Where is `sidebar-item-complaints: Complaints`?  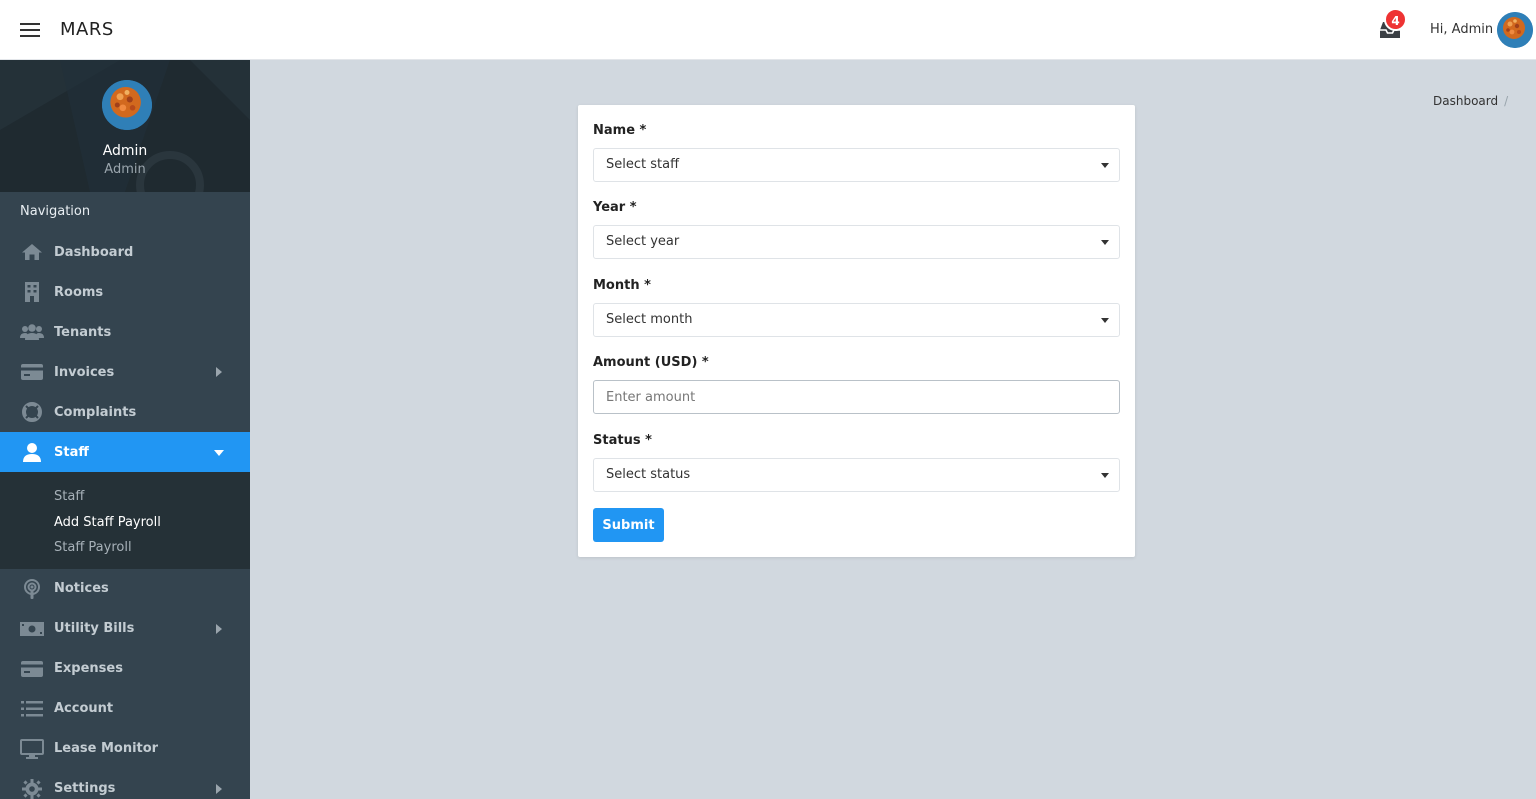
sidebar-item-complaints: Complaints is located at coordinates (125, 412).